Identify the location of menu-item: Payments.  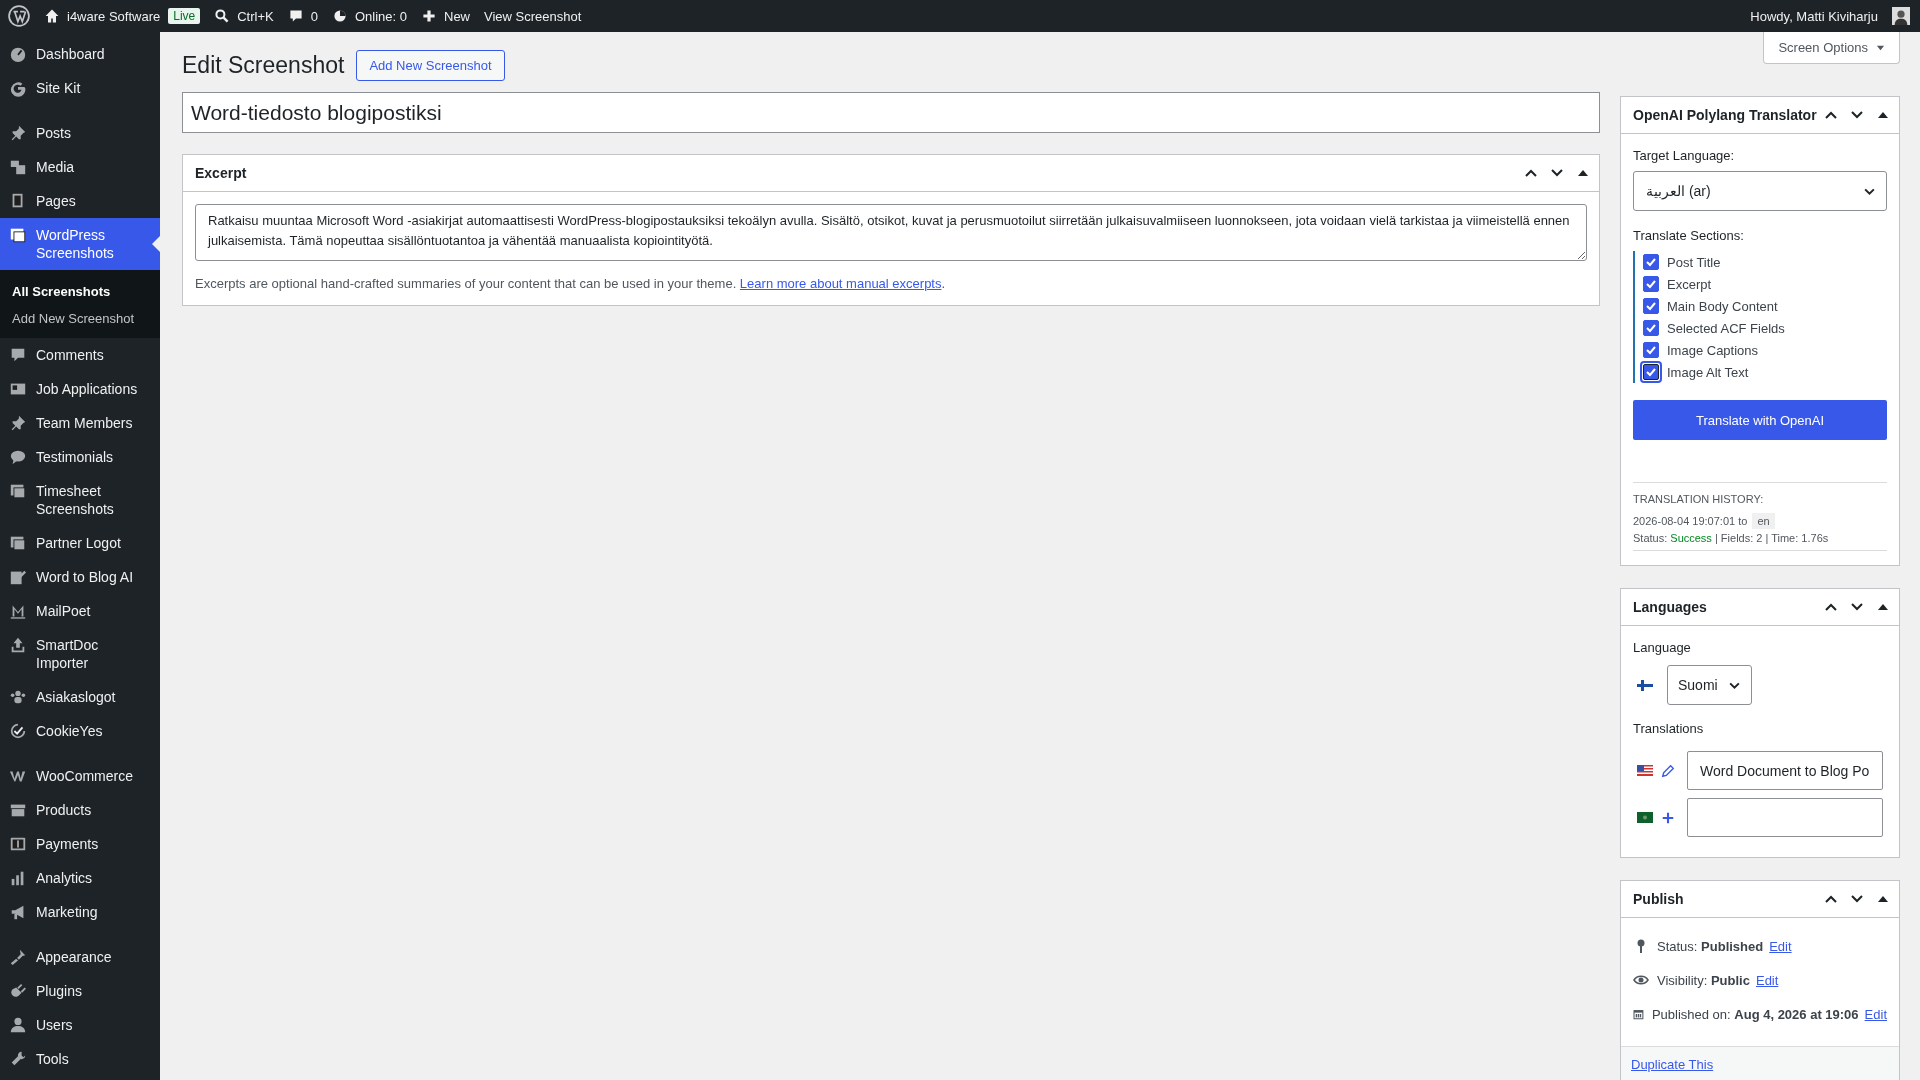
(80, 844).